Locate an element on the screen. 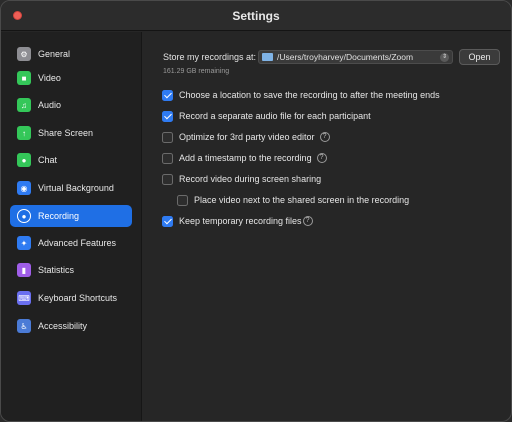 Image resolution: width=512 pixels, height=422 pixels. option-add-timestamp: Add a timestamp to the recording ? is located at coordinates (244, 158).